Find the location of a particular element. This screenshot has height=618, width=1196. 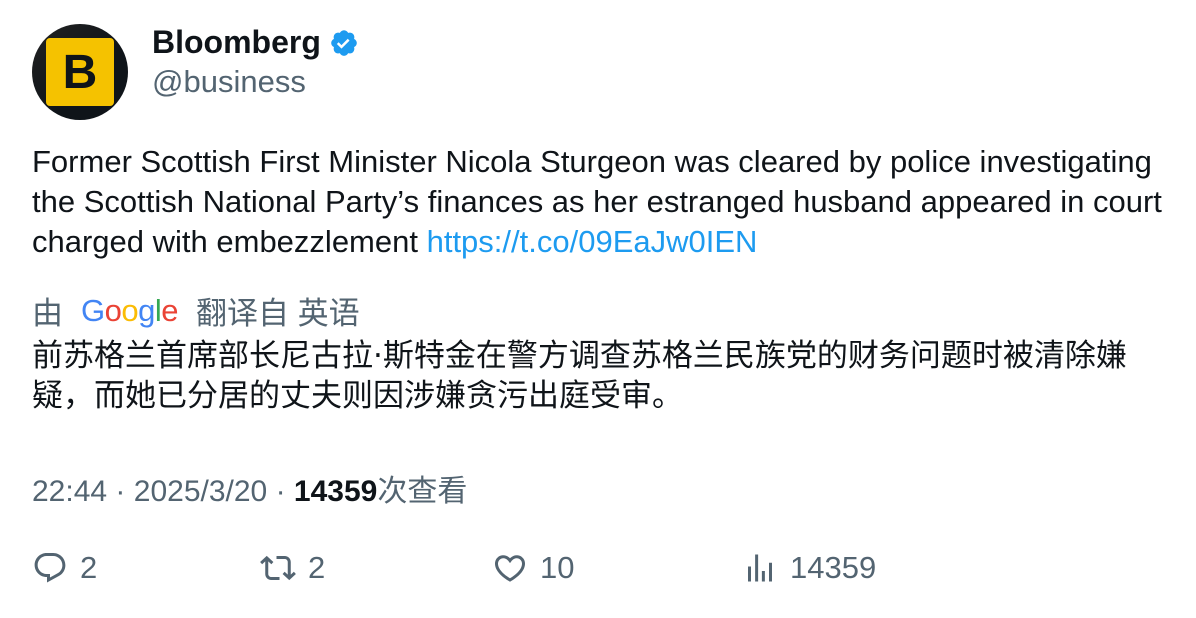

reply-count: 2 is located at coordinates (89, 567).